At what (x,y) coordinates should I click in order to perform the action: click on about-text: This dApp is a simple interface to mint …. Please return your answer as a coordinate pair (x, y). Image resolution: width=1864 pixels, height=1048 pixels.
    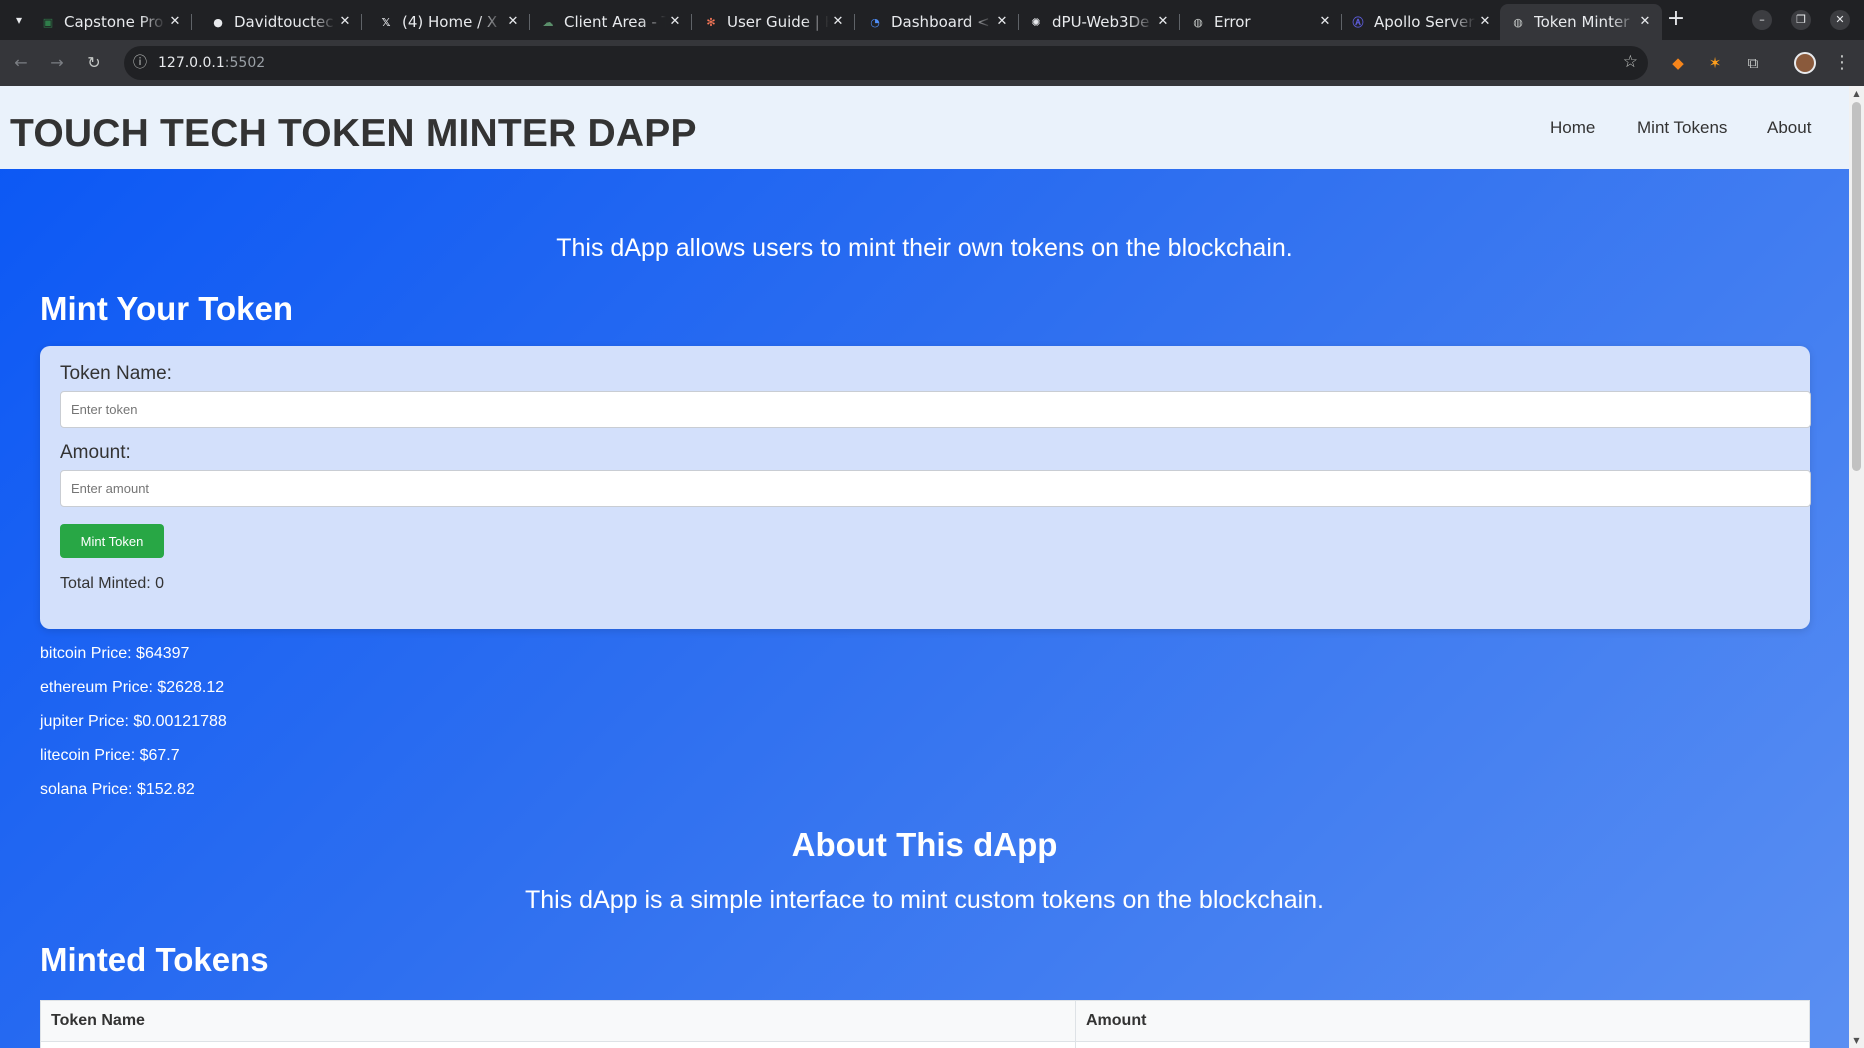
    Looking at the image, I should click on (924, 900).